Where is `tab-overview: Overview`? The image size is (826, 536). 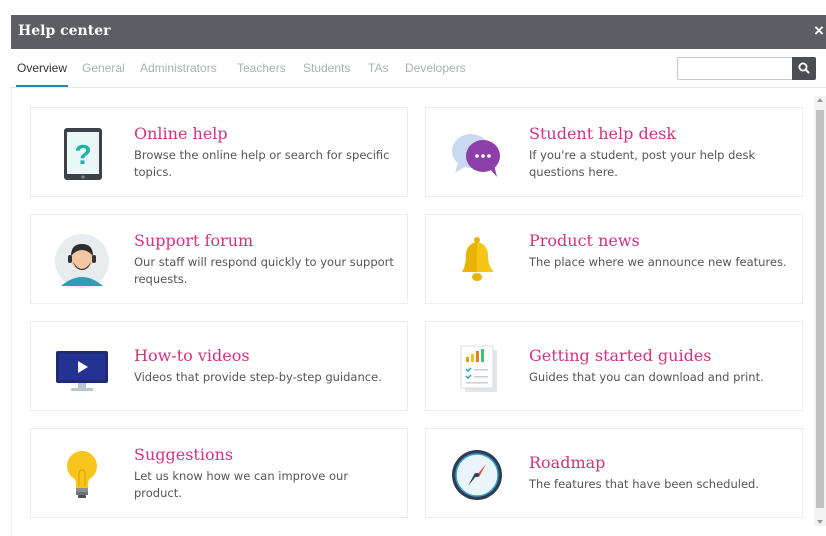 tab-overview: Overview is located at coordinates (42, 68).